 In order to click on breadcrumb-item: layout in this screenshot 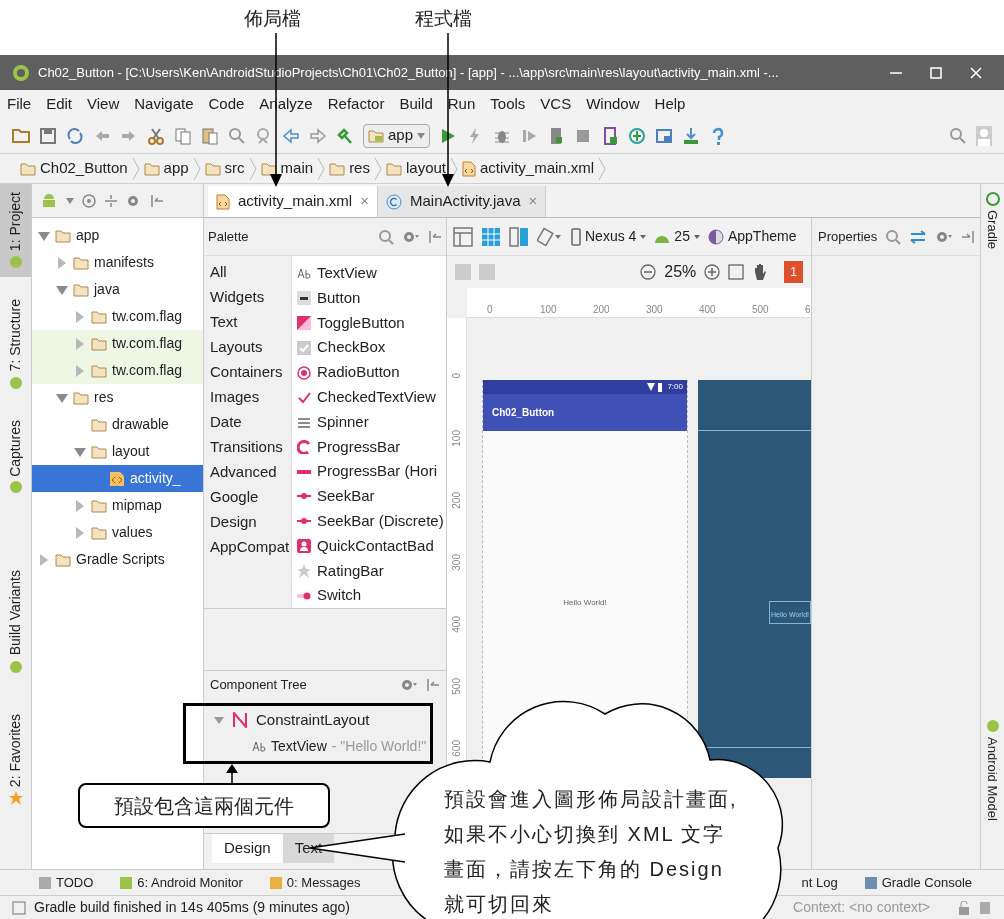, I will do `click(415, 168)`.